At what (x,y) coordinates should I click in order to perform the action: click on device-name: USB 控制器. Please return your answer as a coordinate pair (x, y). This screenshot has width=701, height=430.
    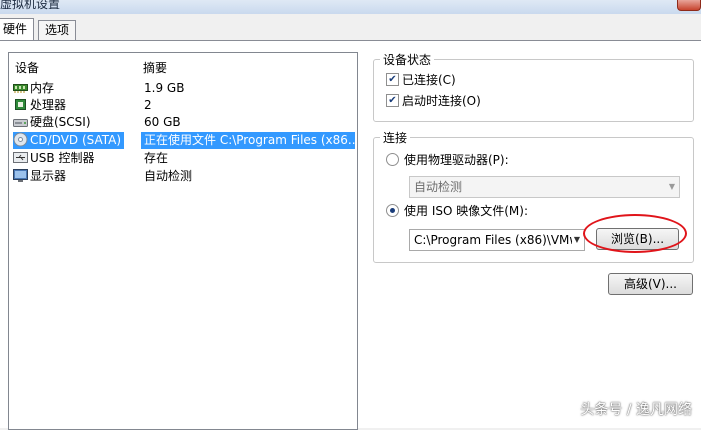
    Looking at the image, I should click on (62, 158).